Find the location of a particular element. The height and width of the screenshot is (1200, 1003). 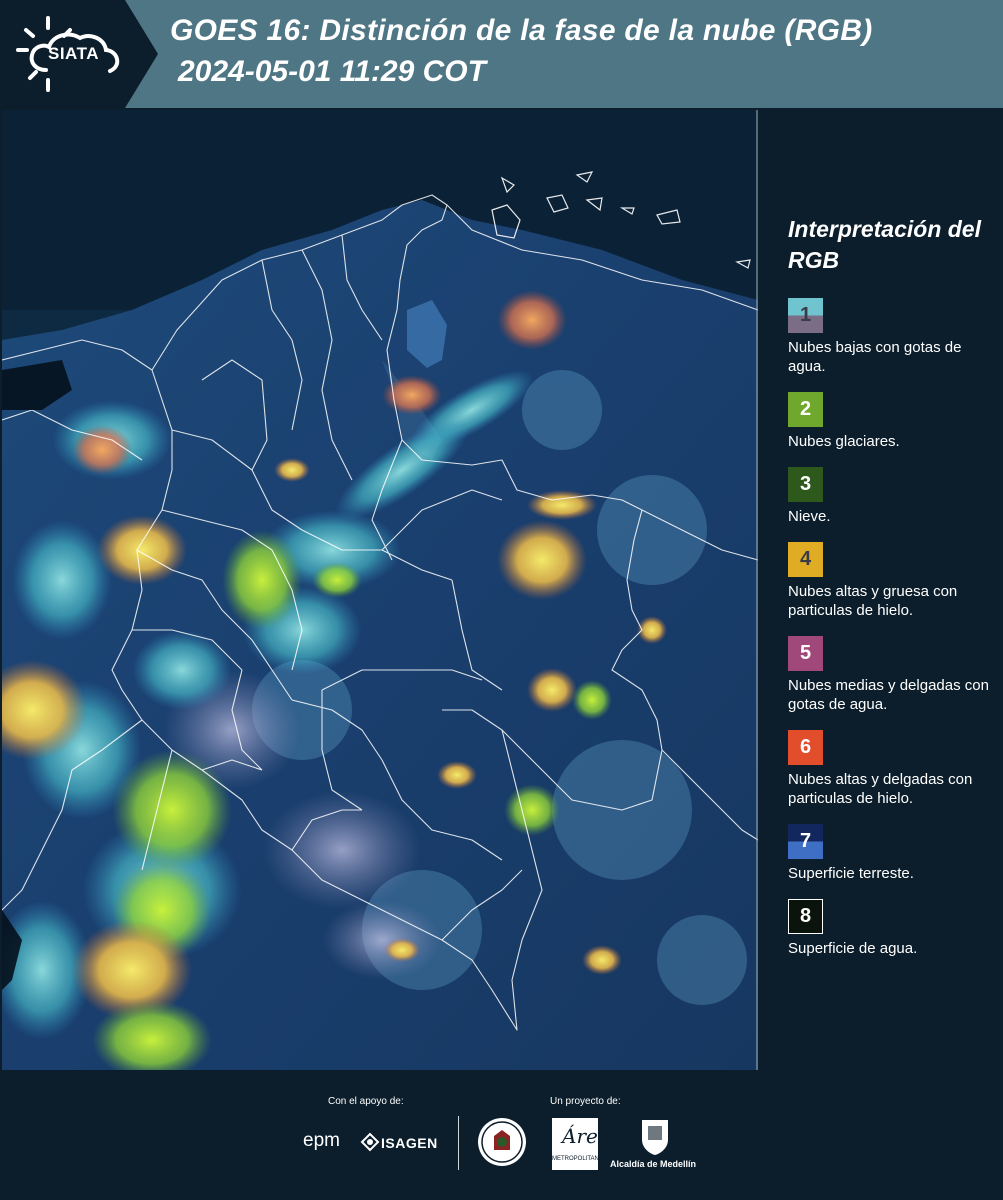

legend-number: 8 is located at coordinates (805, 916).